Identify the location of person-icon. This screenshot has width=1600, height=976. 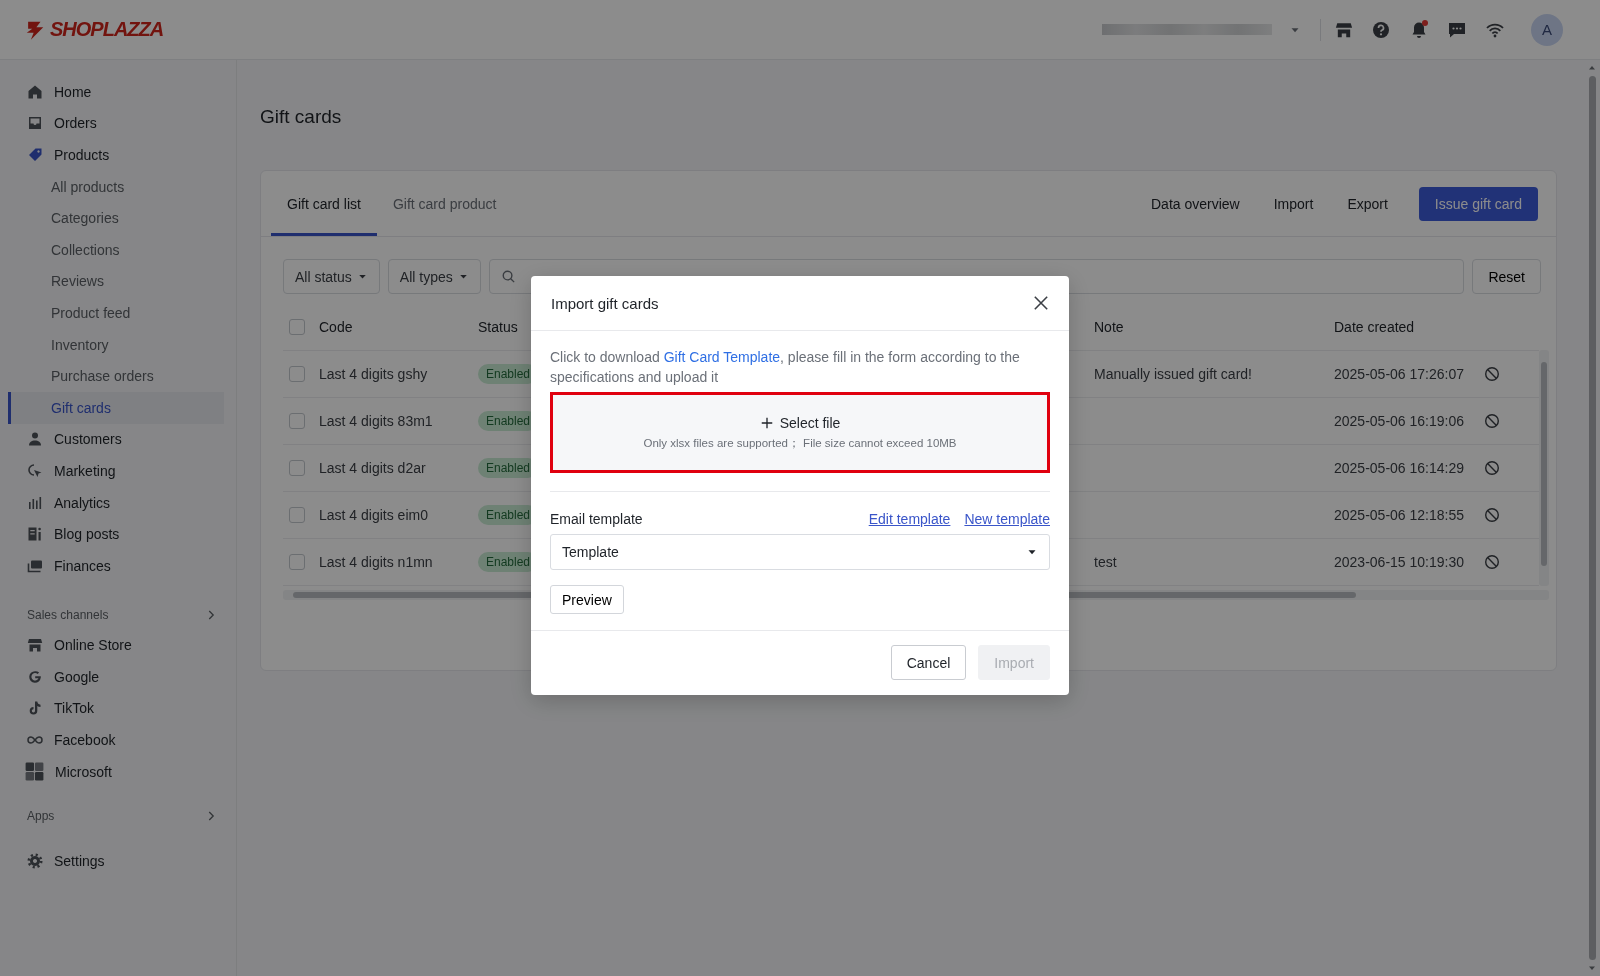
(35, 439).